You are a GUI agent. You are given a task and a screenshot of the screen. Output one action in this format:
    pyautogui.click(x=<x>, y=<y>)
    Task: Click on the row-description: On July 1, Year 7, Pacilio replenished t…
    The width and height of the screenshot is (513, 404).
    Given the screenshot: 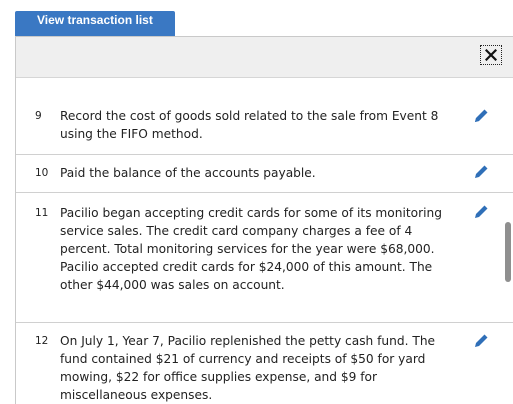 What is the action you would take?
    pyautogui.click(x=248, y=368)
    